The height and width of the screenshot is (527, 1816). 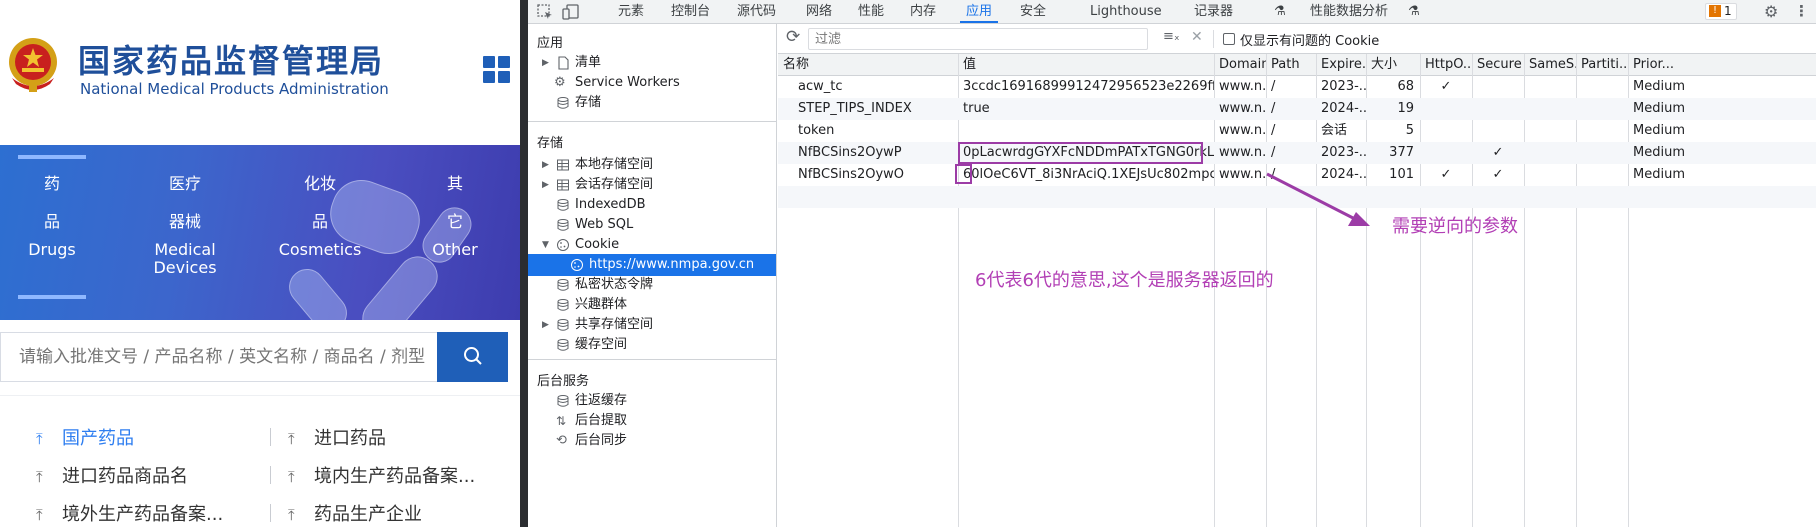 I want to click on device-toolbar-icon, so click(x=571, y=12).